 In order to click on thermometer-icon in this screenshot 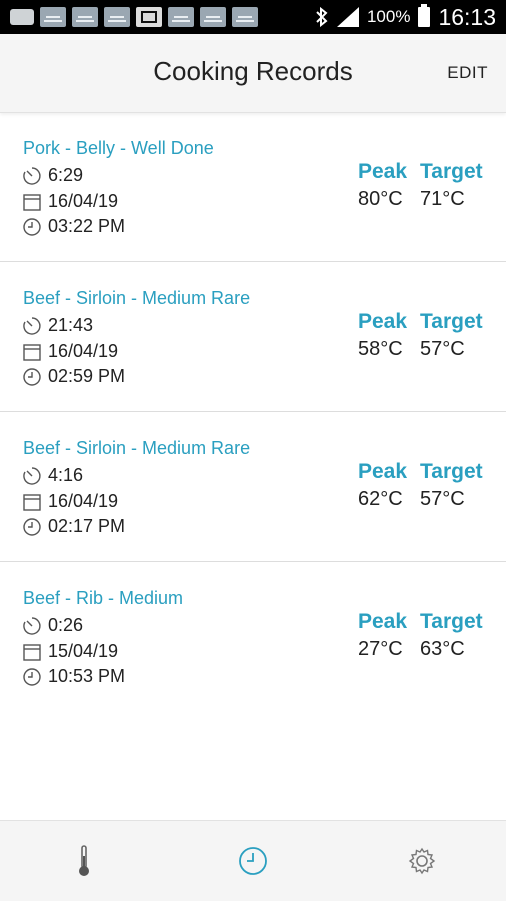, I will do `click(84, 860)`.